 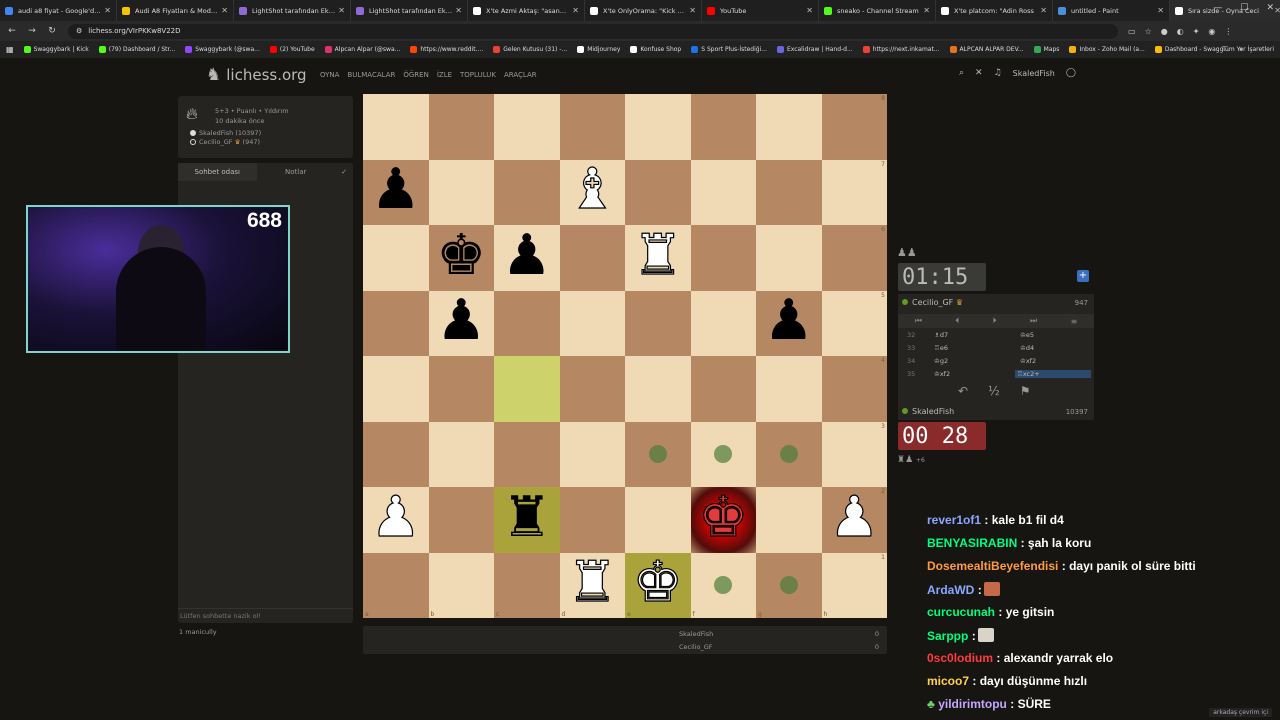 What do you see at coordinates (1027, 335) in the screenshot?
I see `black-move: ♔e5` at bounding box center [1027, 335].